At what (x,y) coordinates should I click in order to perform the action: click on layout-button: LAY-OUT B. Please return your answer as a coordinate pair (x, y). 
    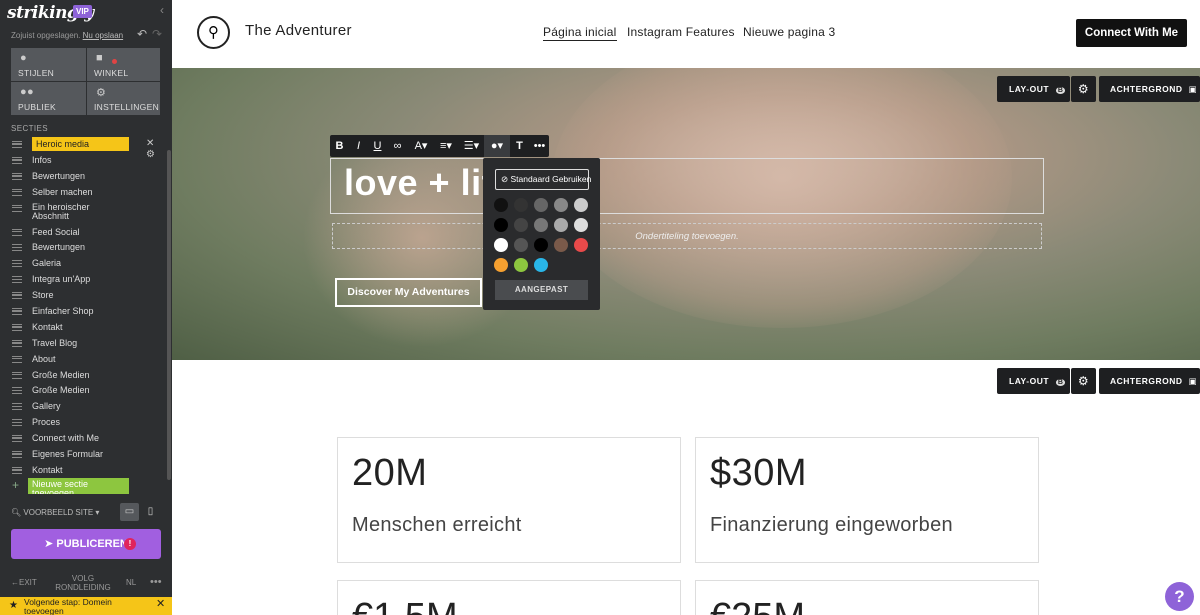
    Looking at the image, I should click on (1033, 89).